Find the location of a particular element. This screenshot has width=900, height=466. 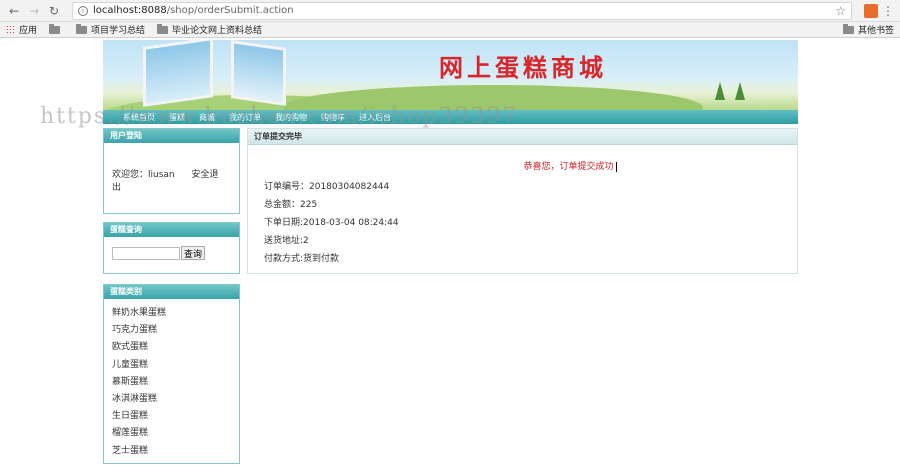

search-input is located at coordinates (146, 253).